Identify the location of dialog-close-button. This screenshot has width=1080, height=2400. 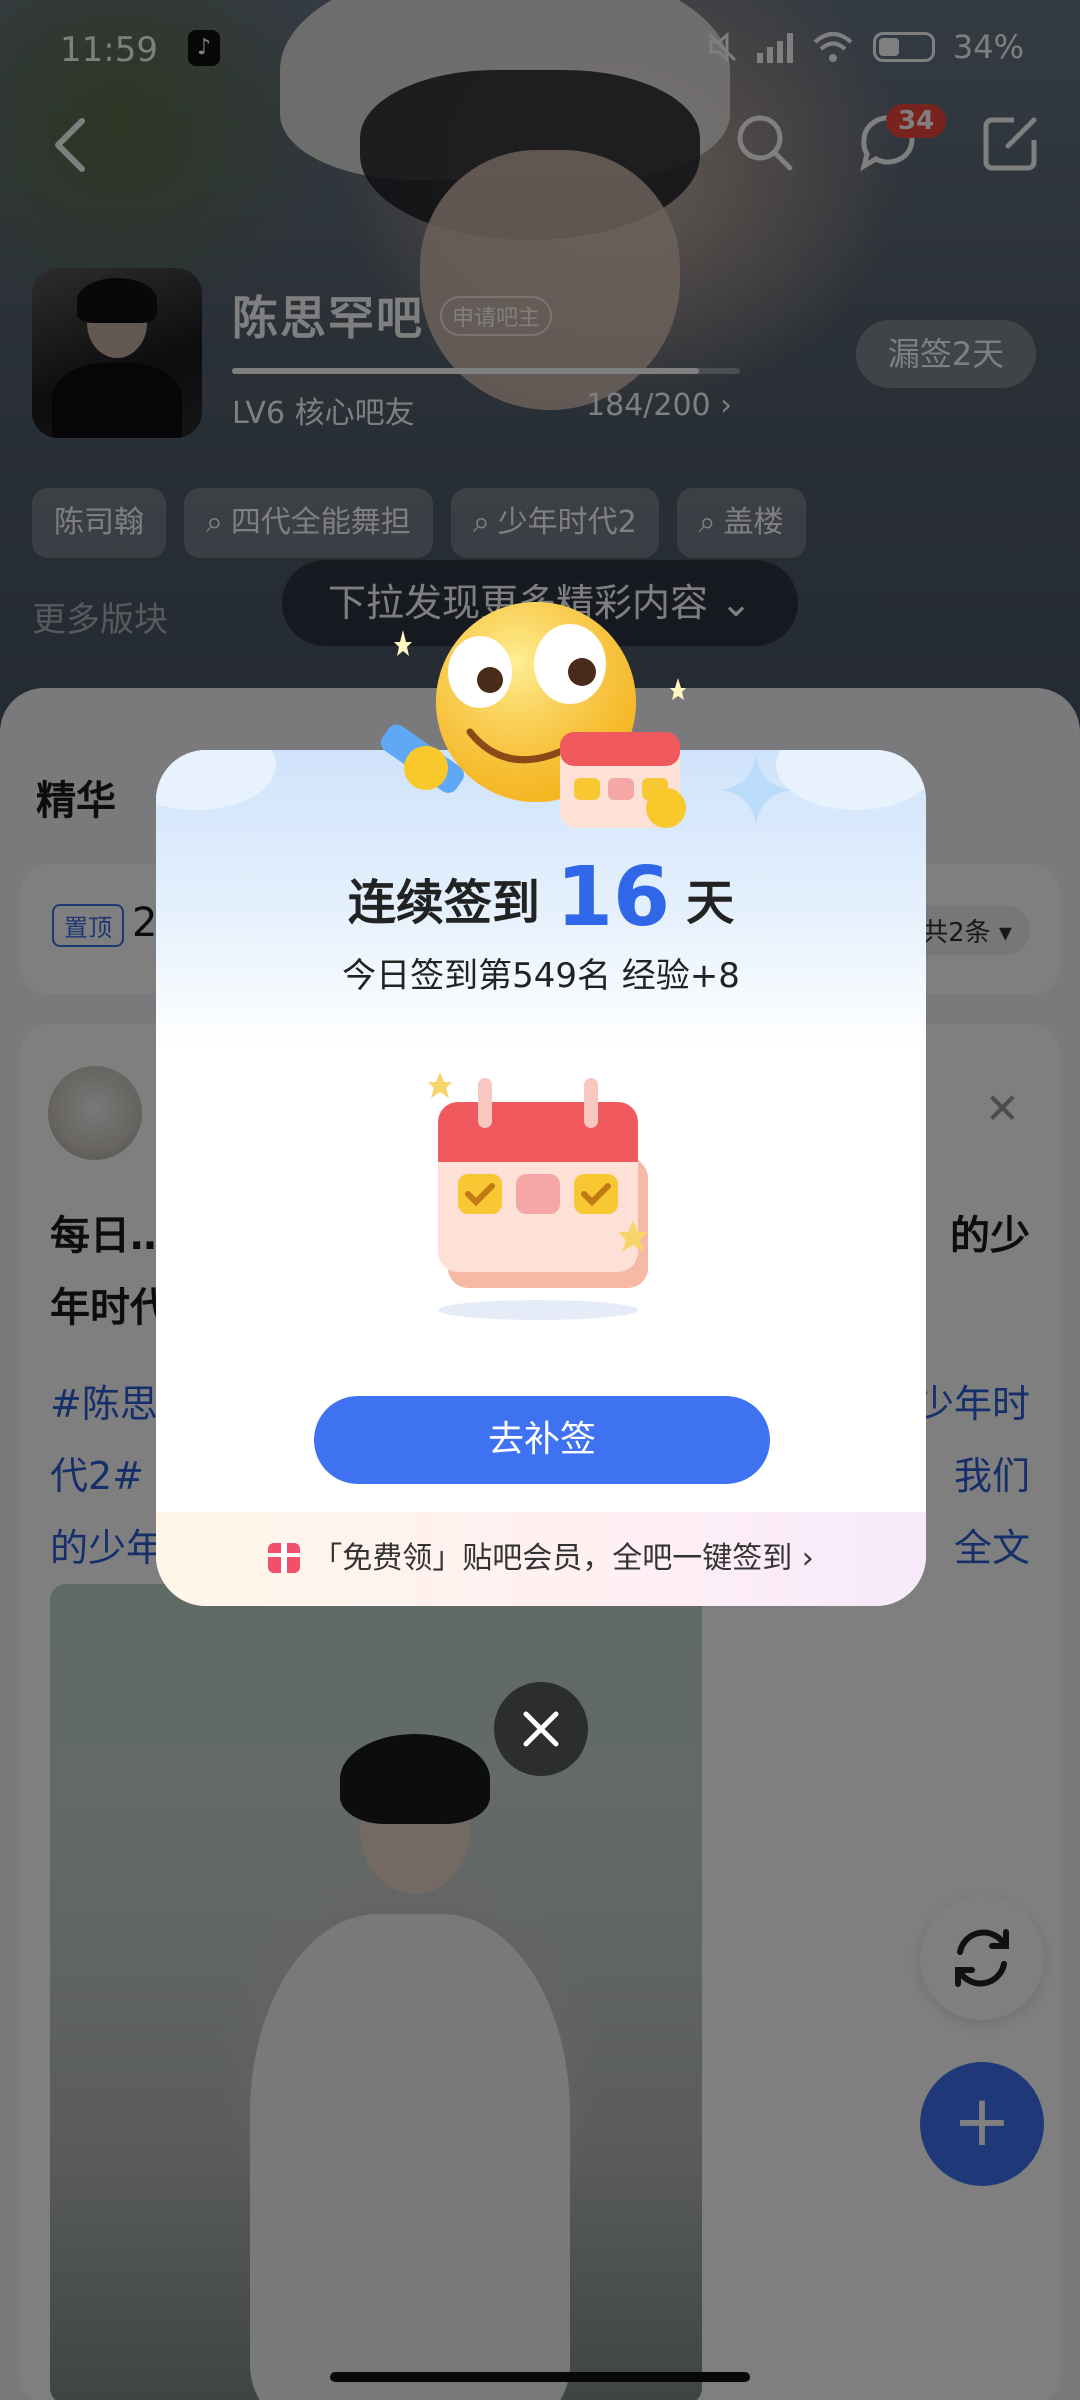
(541, 1729).